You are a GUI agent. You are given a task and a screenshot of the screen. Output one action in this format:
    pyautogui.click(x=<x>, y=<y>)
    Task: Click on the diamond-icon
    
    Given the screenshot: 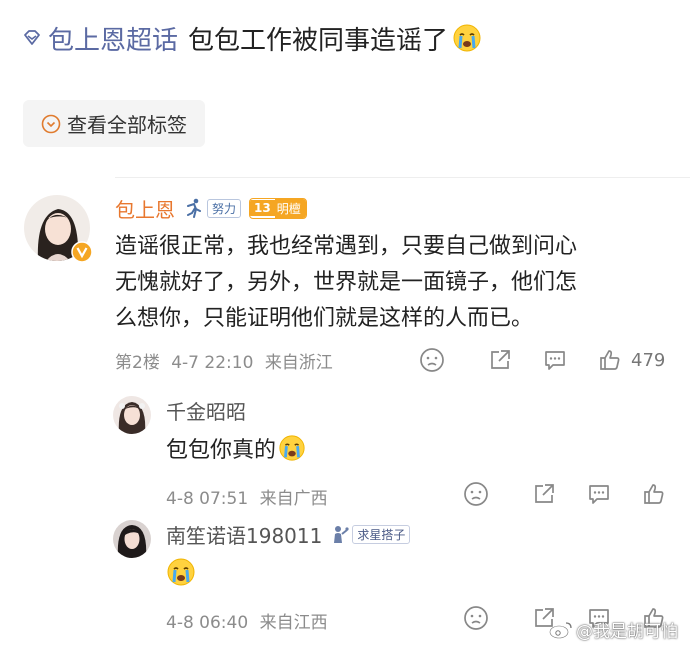 What is the action you would take?
    pyautogui.click(x=32, y=37)
    